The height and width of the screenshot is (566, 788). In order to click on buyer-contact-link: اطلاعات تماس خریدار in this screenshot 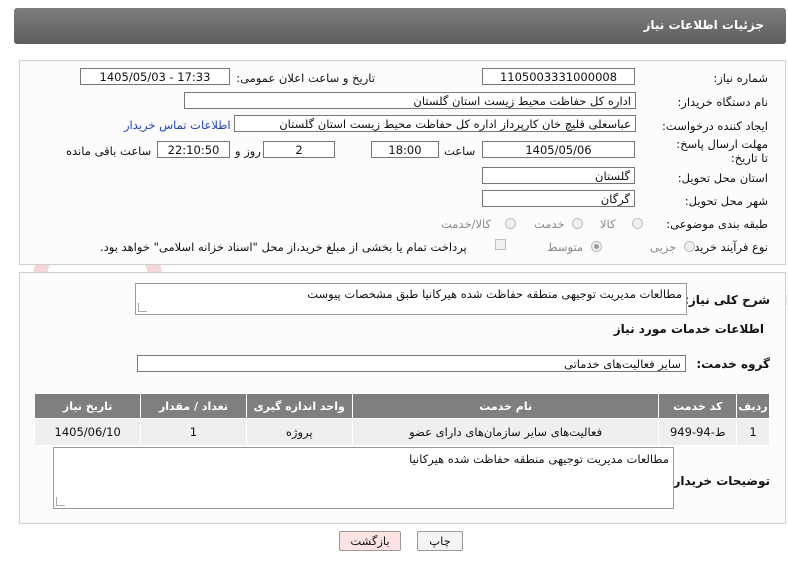, I will do `click(177, 125)`.